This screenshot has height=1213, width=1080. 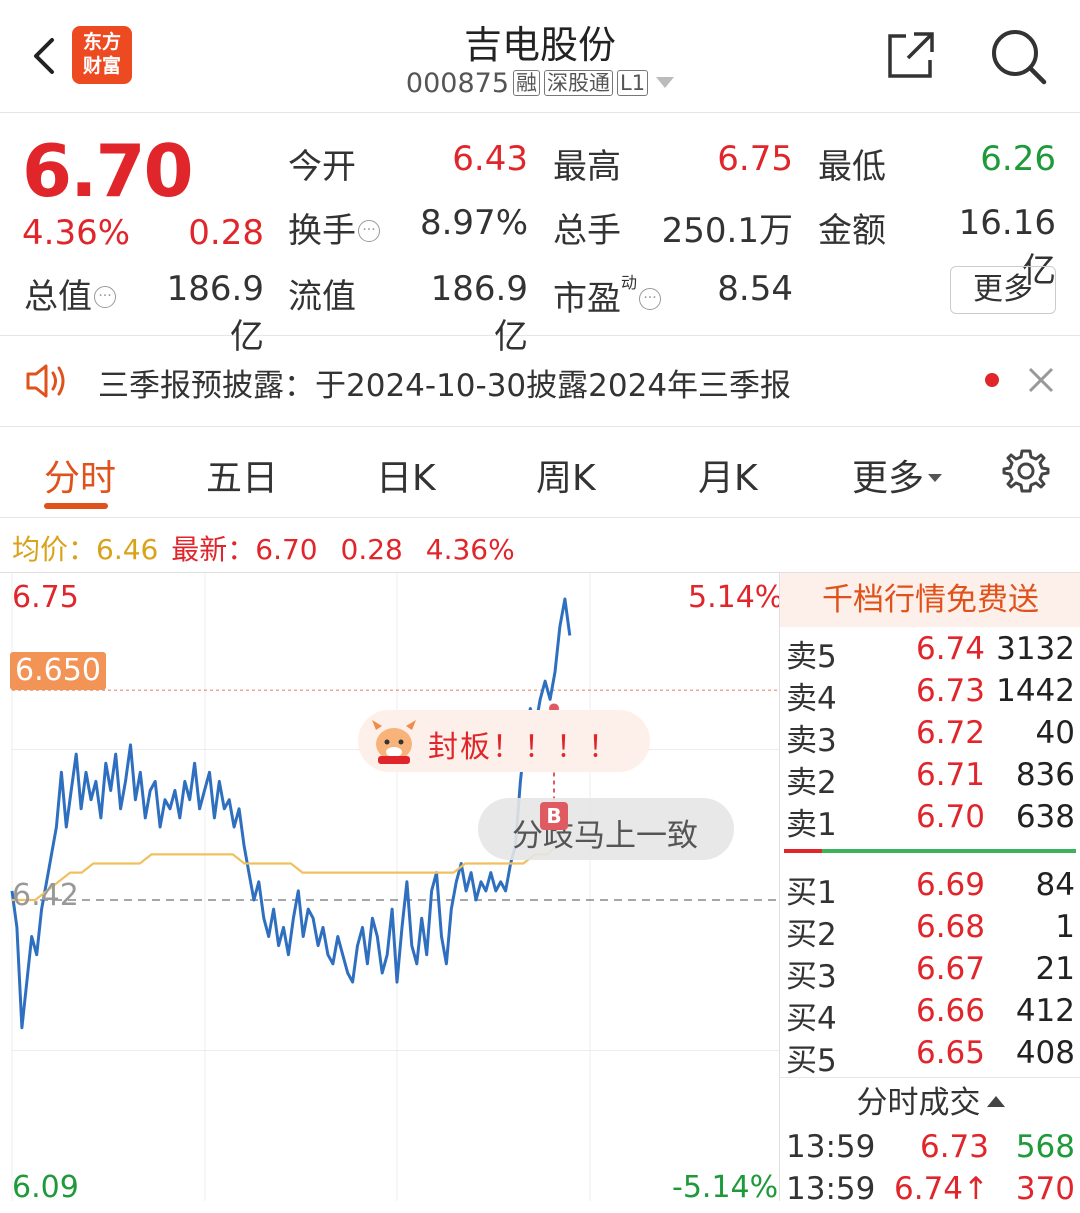 What do you see at coordinates (1018, 159) in the screenshot?
I see `value-low: 6.26` at bounding box center [1018, 159].